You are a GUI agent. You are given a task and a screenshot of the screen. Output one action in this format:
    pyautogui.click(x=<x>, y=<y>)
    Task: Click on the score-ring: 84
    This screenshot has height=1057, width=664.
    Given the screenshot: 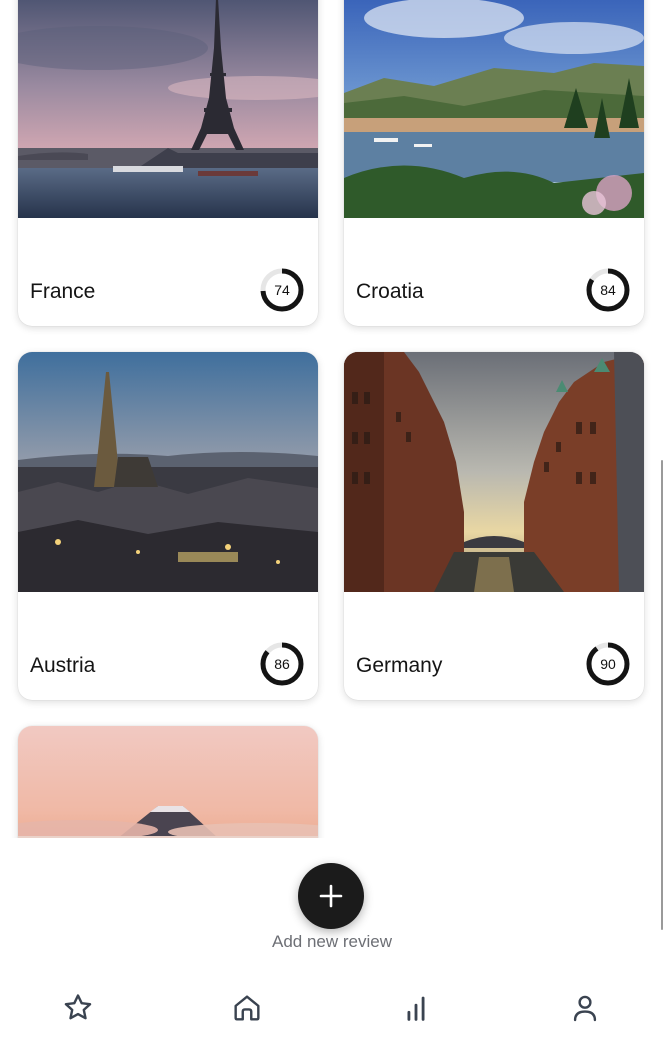 What is the action you would take?
    pyautogui.click(x=608, y=290)
    